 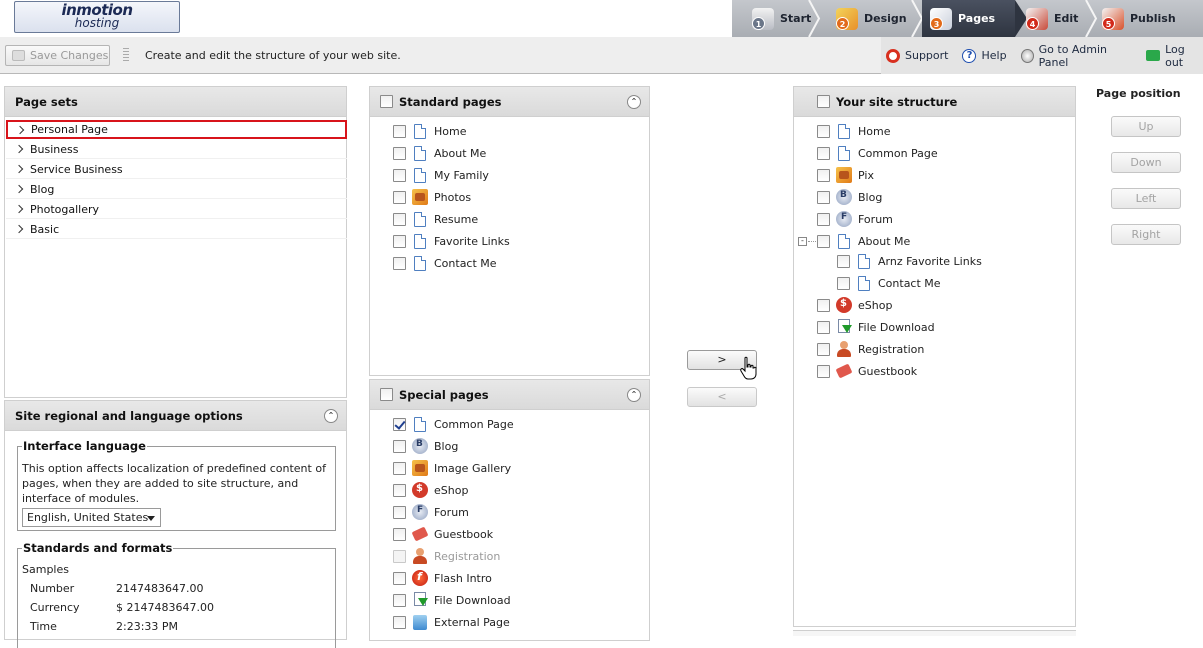 What do you see at coordinates (176, 169) in the screenshot?
I see `page-set-service-business: Service Business` at bounding box center [176, 169].